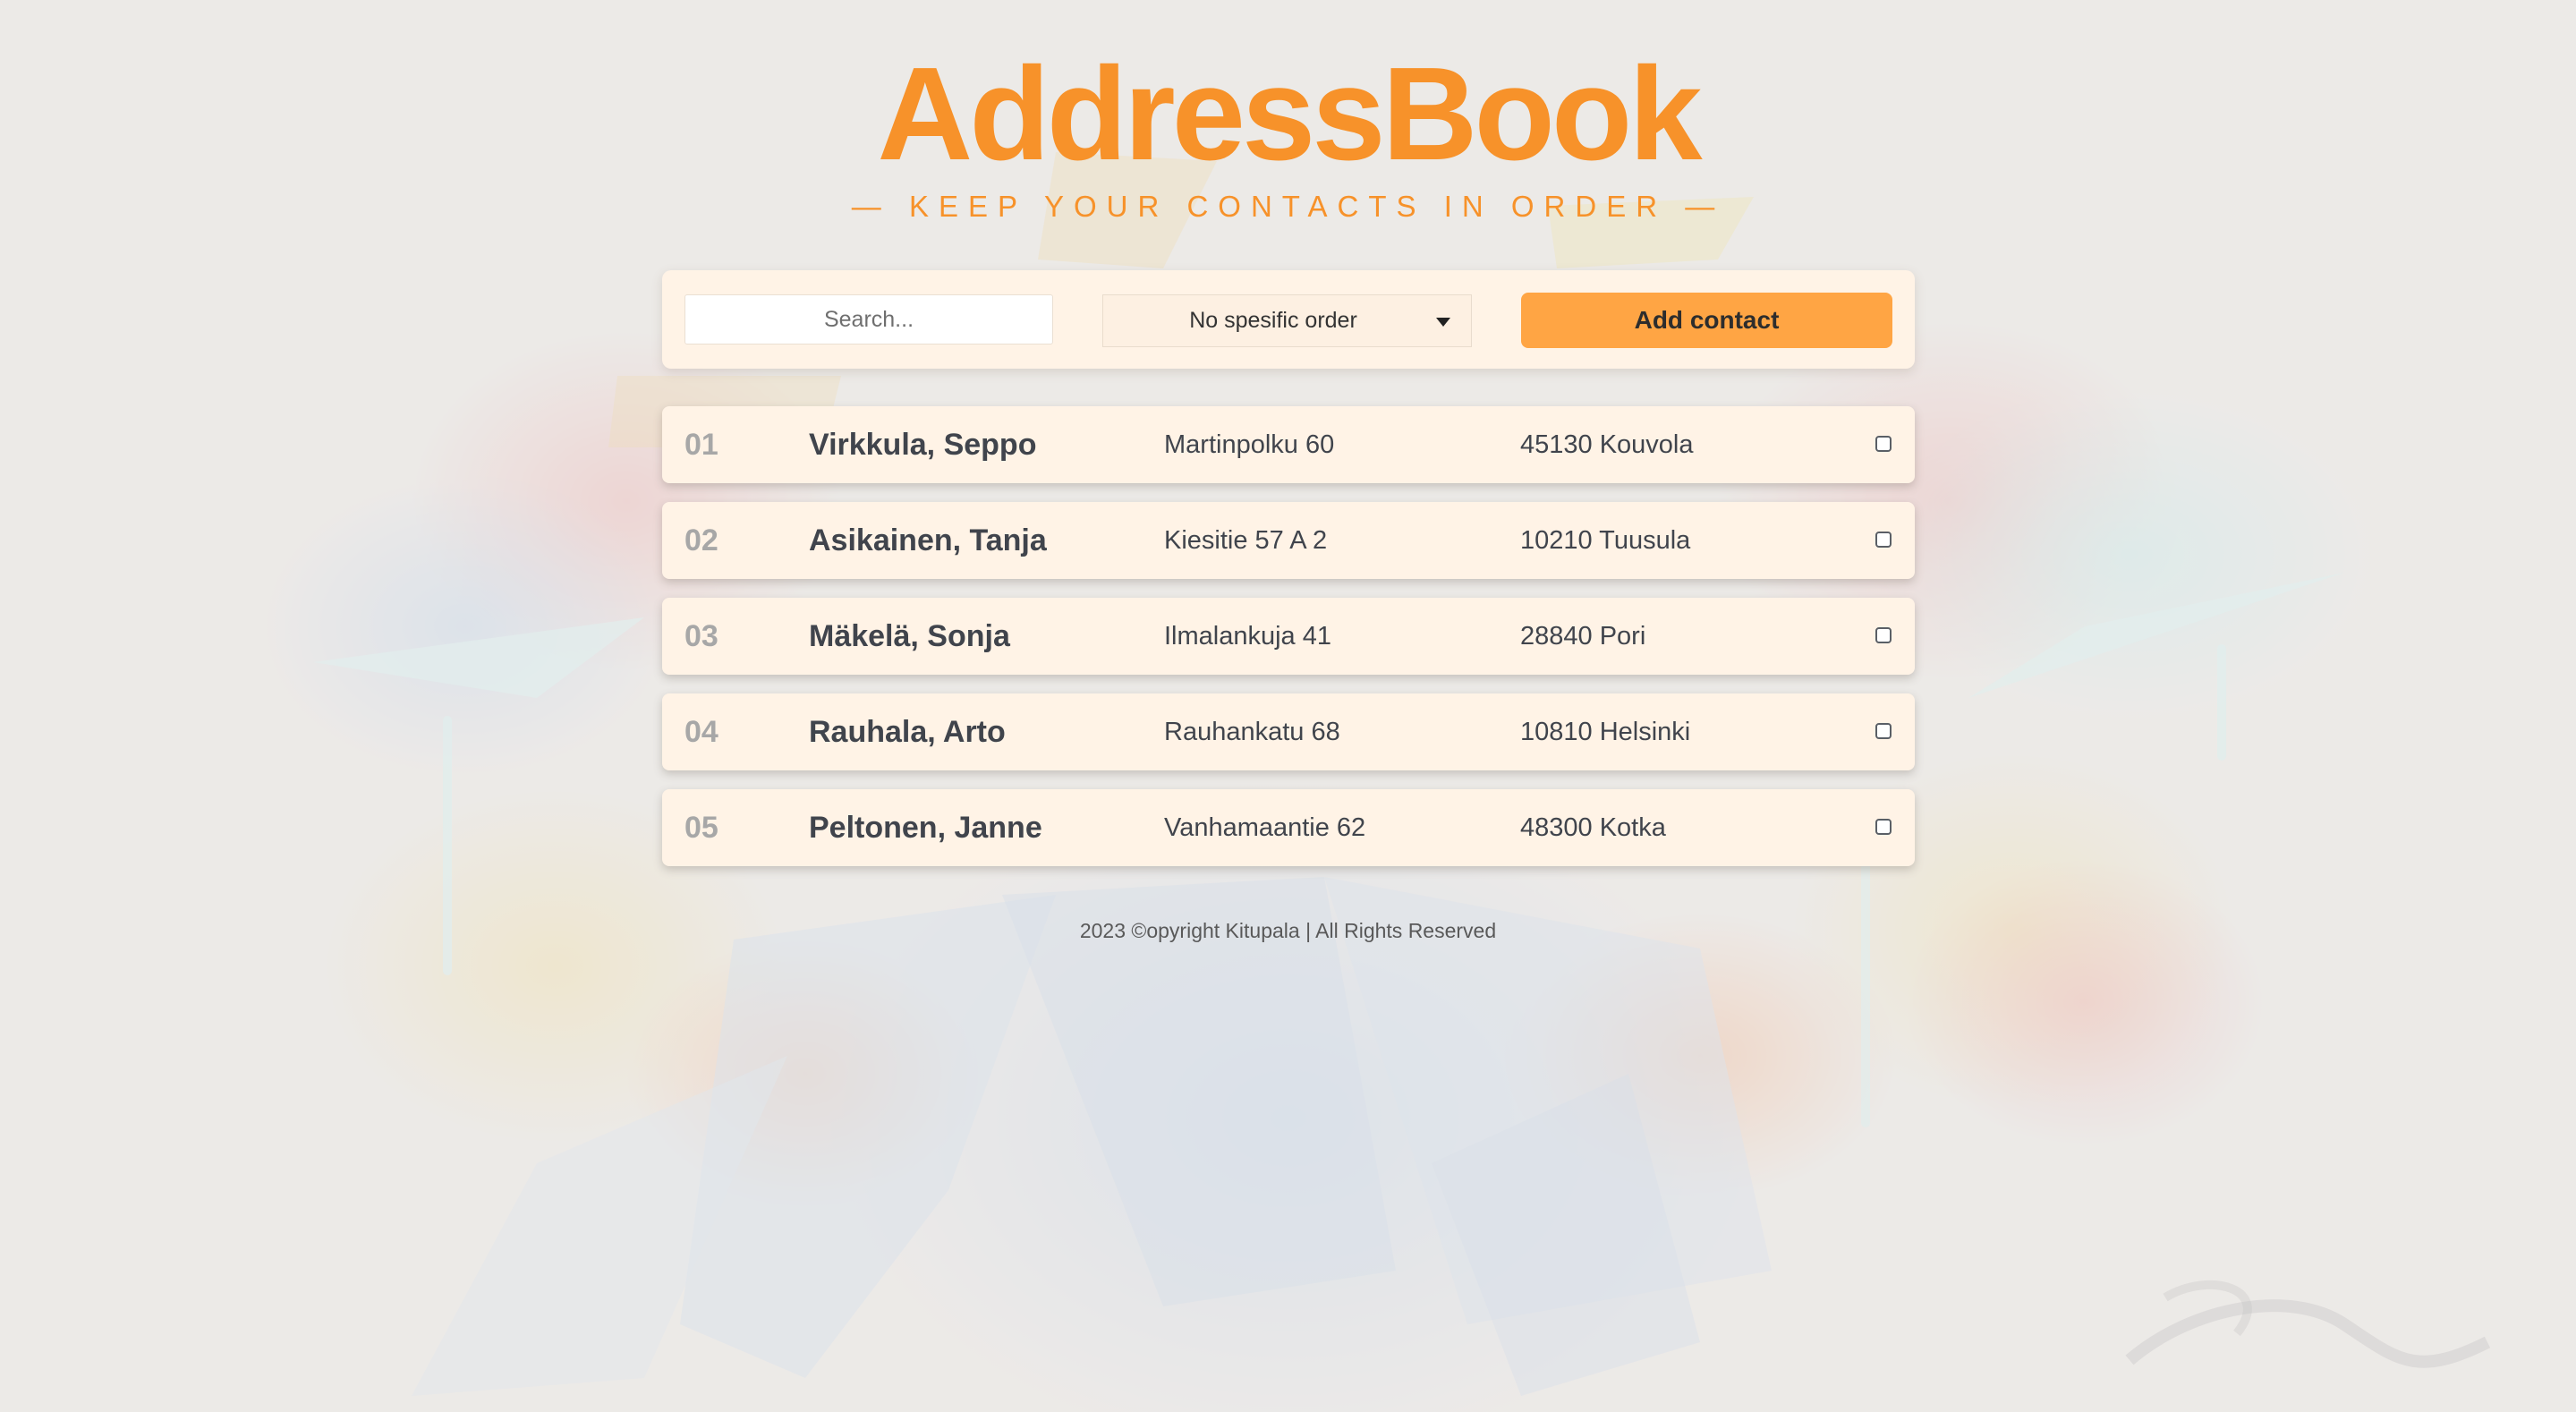 This screenshot has width=2576, height=1412. I want to click on contact-street: Martinpolku 60, so click(1249, 445).